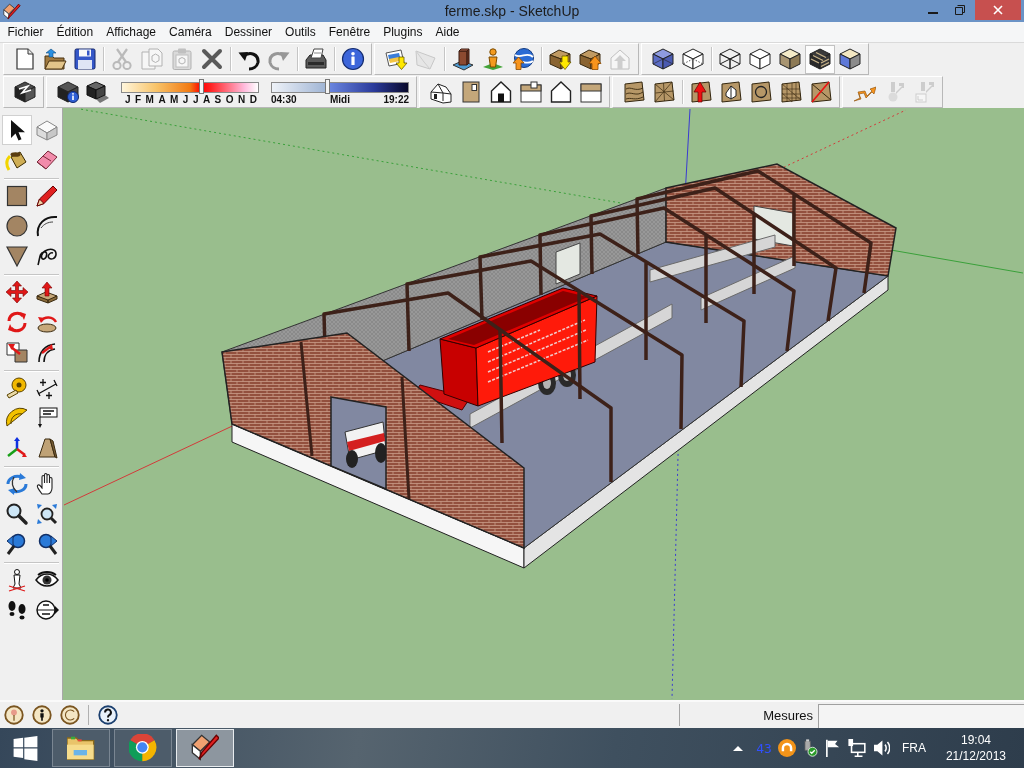 The width and height of the screenshot is (1024, 768). What do you see at coordinates (47, 514) in the screenshot?
I see `magnifier-arrows-icon` at bounding box center [47, 514].